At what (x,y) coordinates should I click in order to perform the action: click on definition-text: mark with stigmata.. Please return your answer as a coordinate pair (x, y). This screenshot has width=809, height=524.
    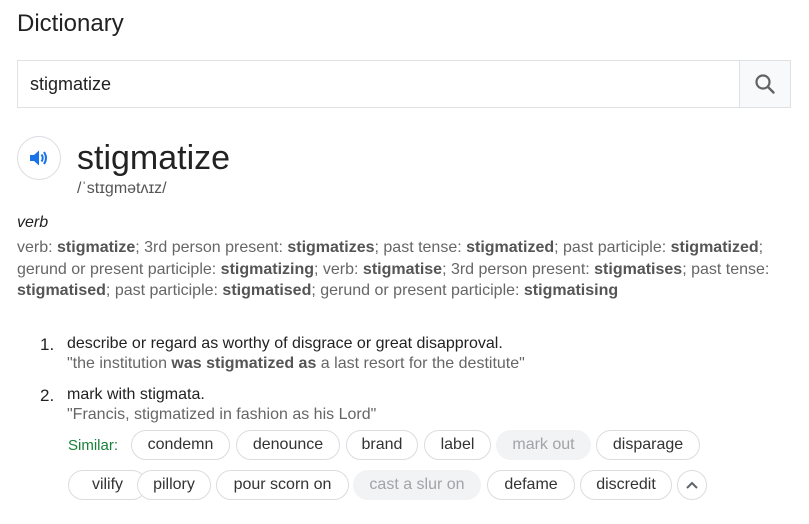
    Looking at the image, I should click on (136, 394).